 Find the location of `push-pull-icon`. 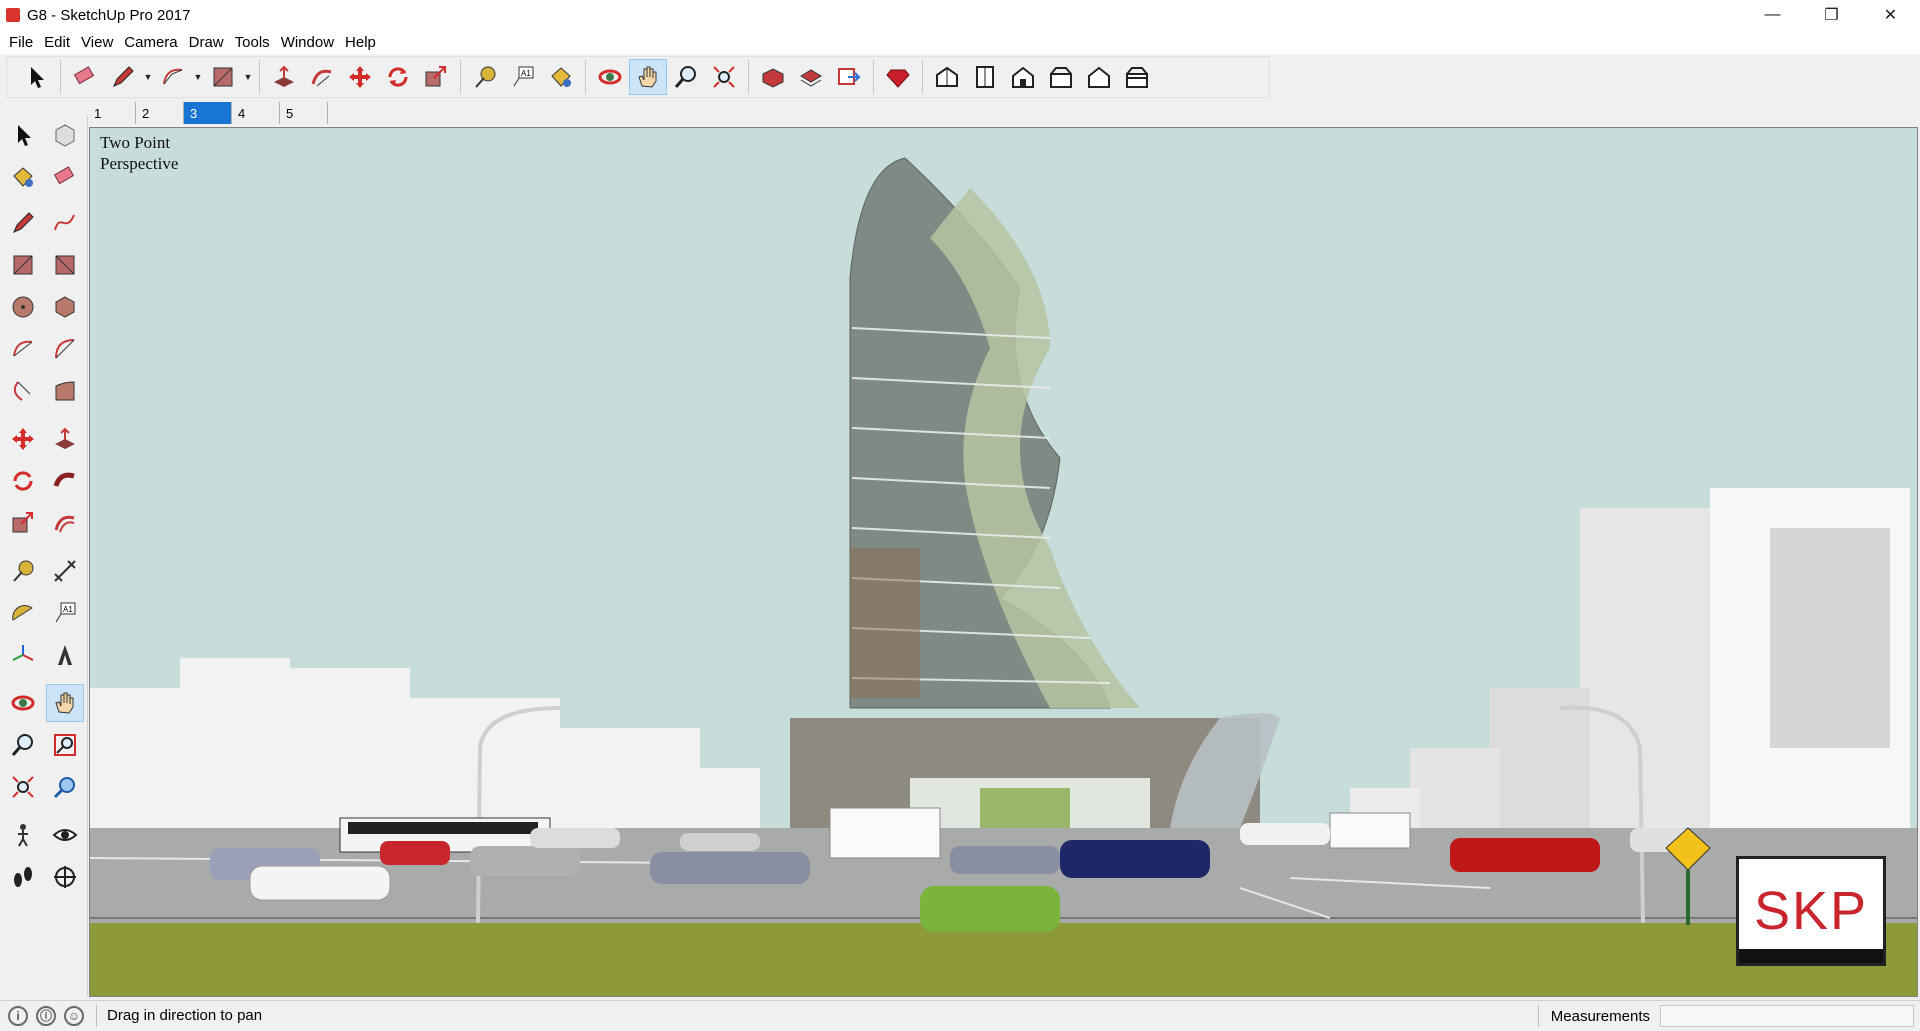

push-pull-icon is located at coordinates (65, 438).